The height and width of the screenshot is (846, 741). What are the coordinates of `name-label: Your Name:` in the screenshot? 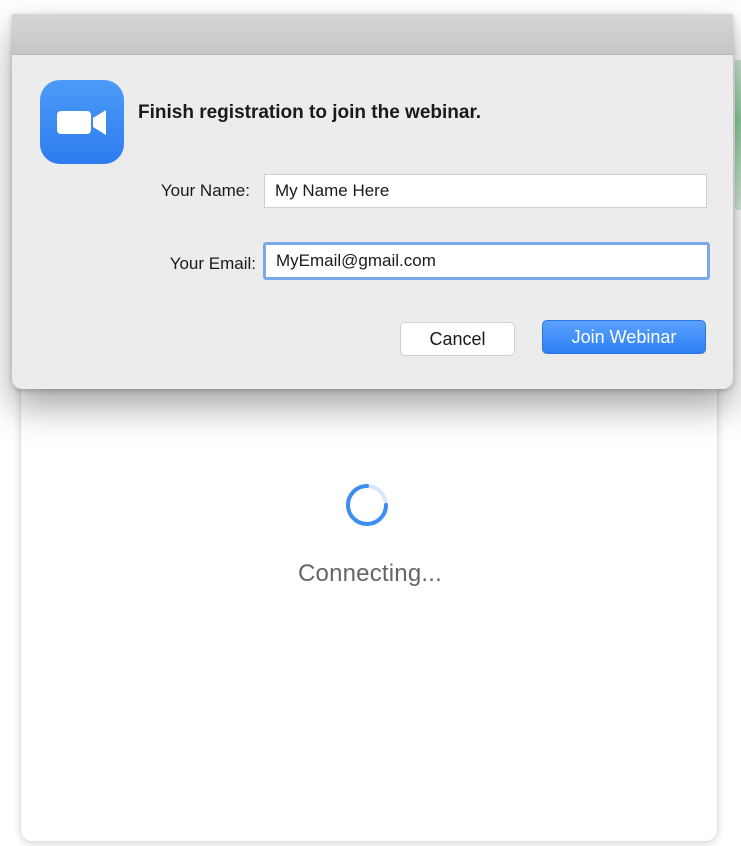 It's located at (205, 190).